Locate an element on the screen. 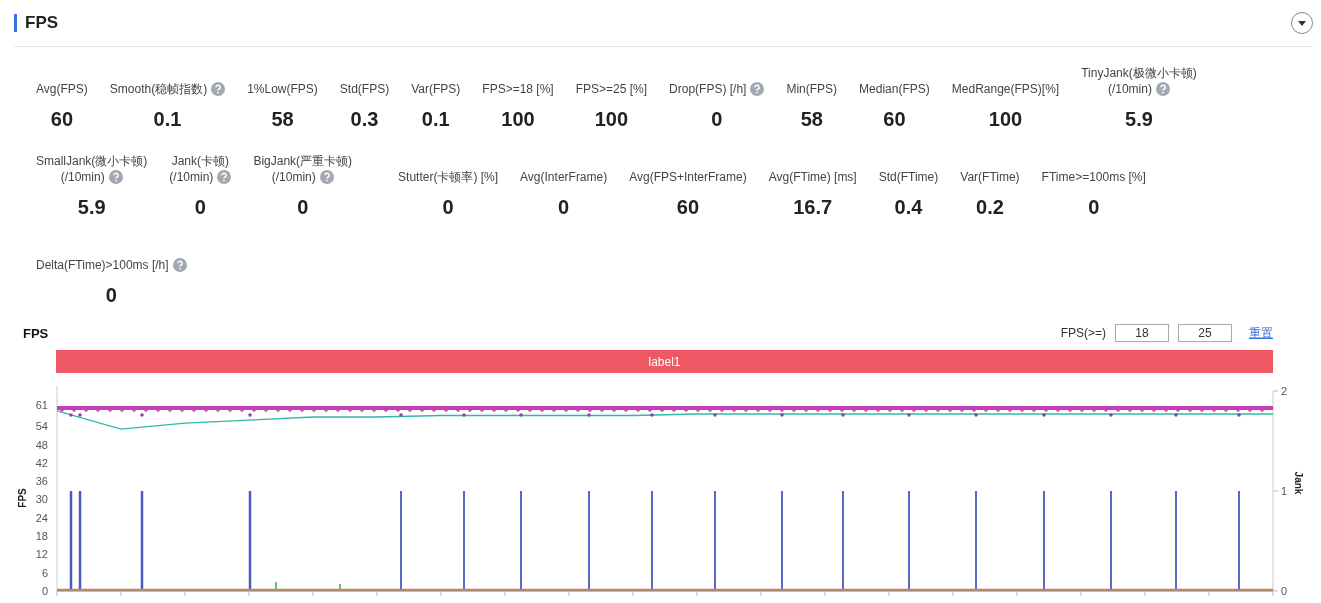 The width and height of the screenshot is (1321, 603). collapse-button is located at coordinates (1302, 23).